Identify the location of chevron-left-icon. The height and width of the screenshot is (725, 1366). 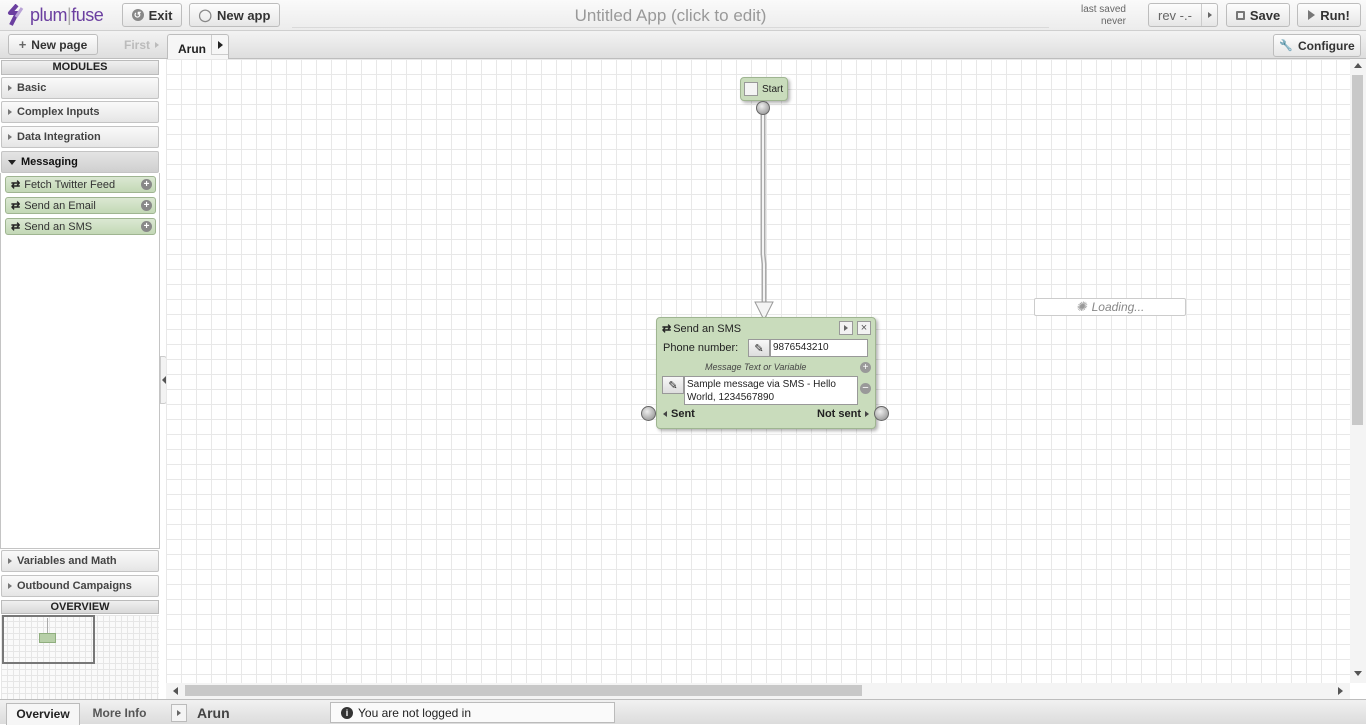
(665, 414).